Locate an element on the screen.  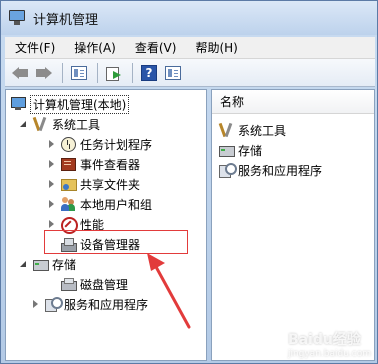
tree-item-storage: 存储 is located at coordinates (48, 264).